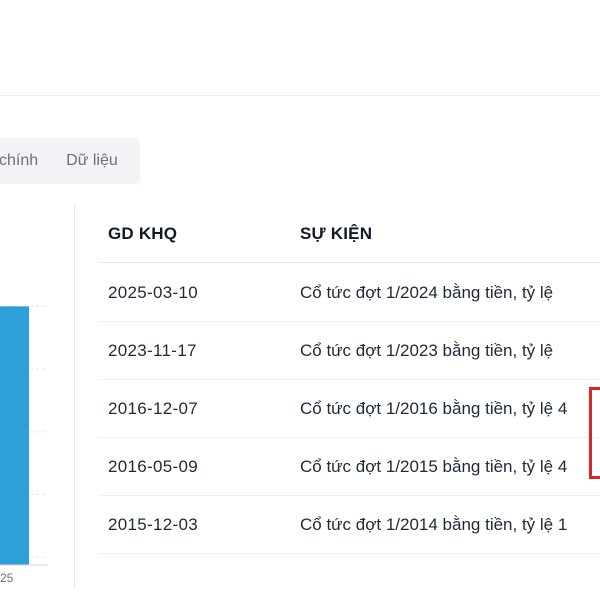  Describe the element at coordinates (153, 466) in the screenshot. I see `row-date: 2016-05-09` at that location.